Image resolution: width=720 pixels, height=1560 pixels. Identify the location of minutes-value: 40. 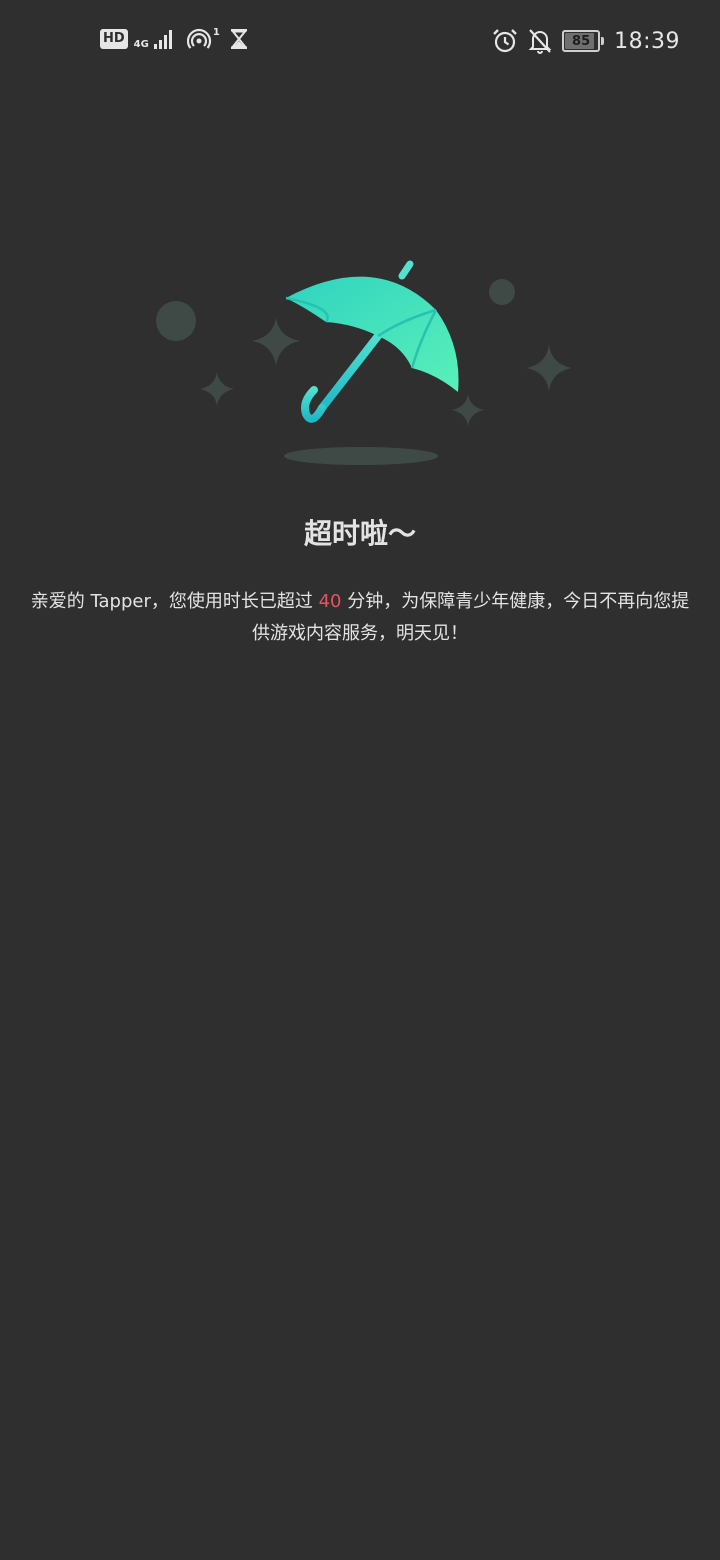
(330, 601).